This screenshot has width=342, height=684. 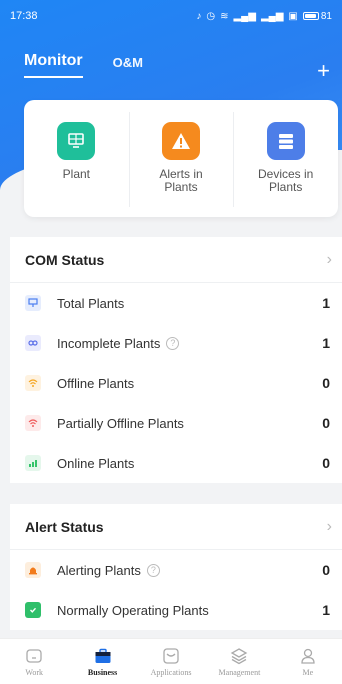 I want to click on signal-icon-2: ▂▄▆, so click(x=272, y=16).